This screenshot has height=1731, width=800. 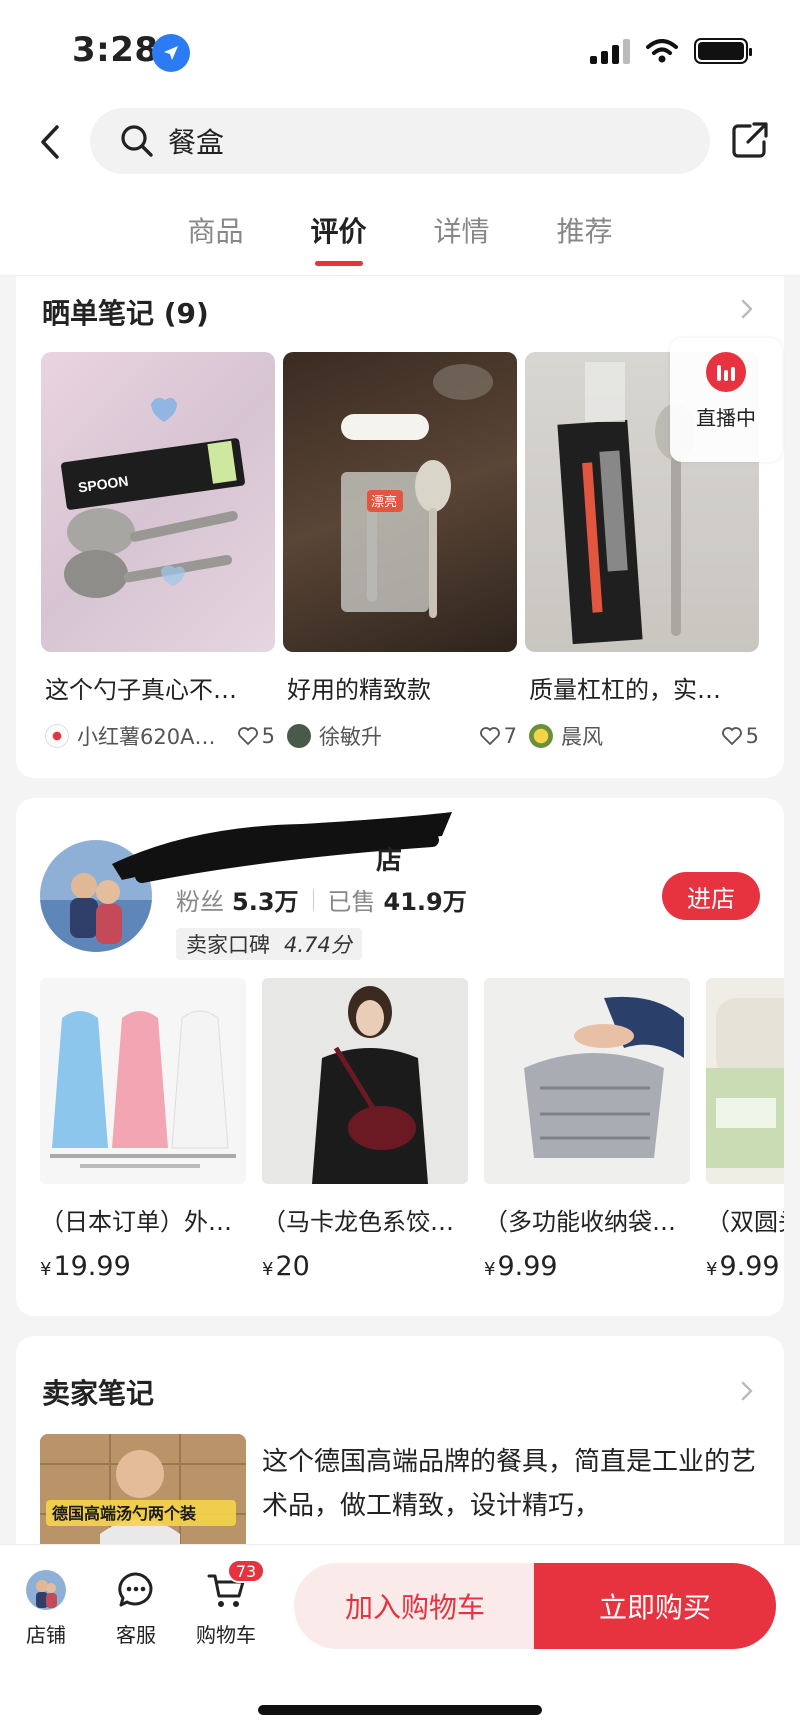 What do you see at coordinates (662, 51) in the screenshot?
I see `wifi-icon` at bounding box center [662, 51].